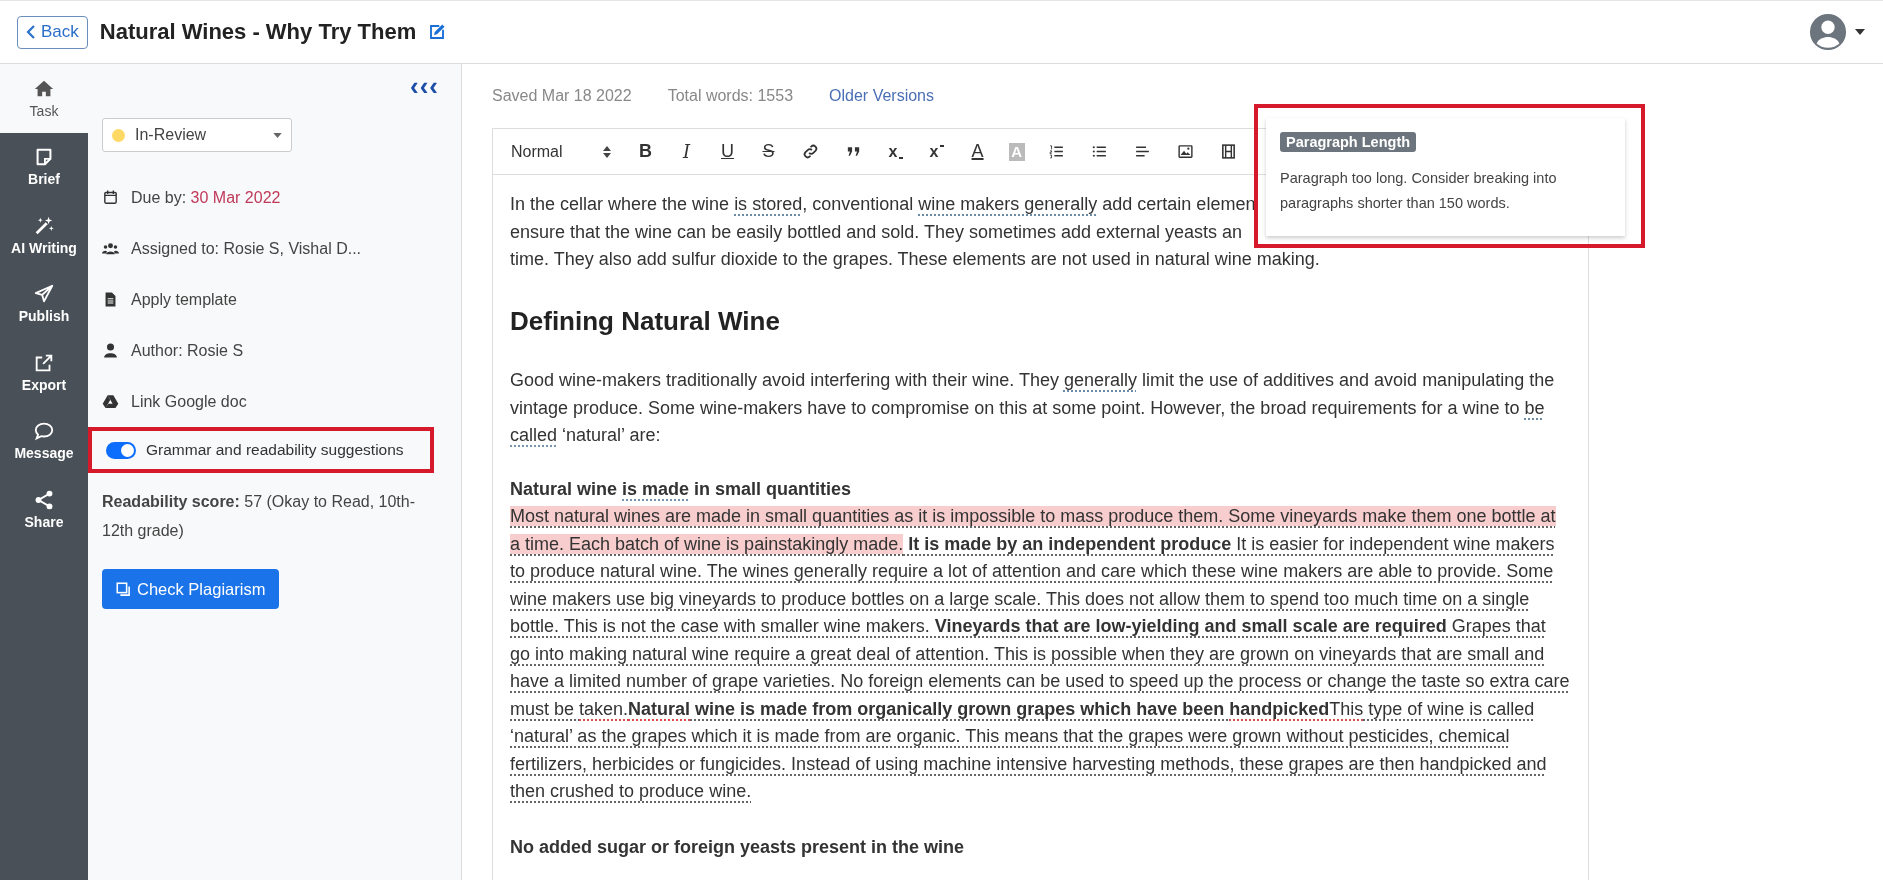 Image resolution: width=1883 pixels, height=880 pixels. What do you see at coordinates (883, 205) in the screenshot?
I see `text-line: In the cellar where the wine is stored, conventional wine makers generally add certain elemen` at bounding box center [883, 205].